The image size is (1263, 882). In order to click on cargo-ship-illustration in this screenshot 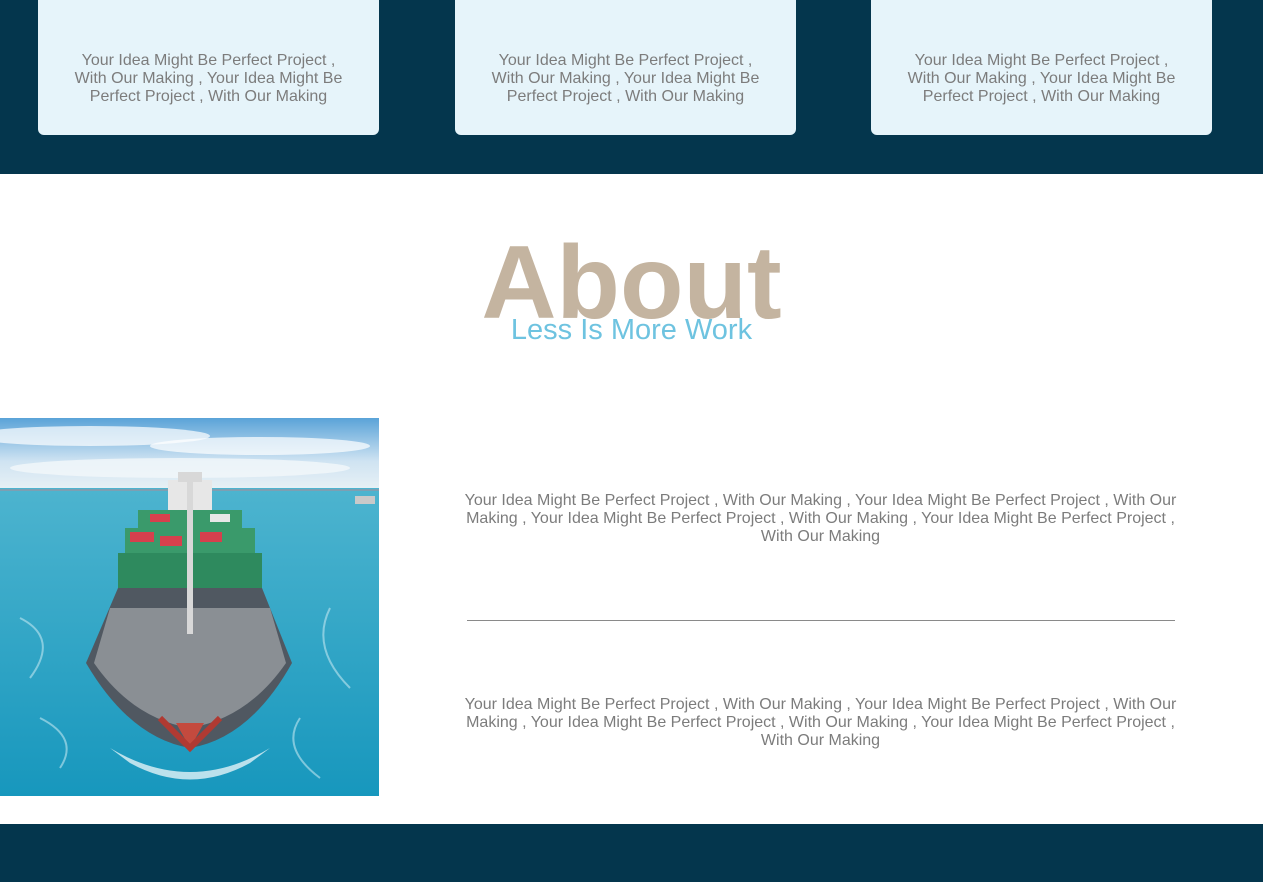, I will do `click(189, 607)`.